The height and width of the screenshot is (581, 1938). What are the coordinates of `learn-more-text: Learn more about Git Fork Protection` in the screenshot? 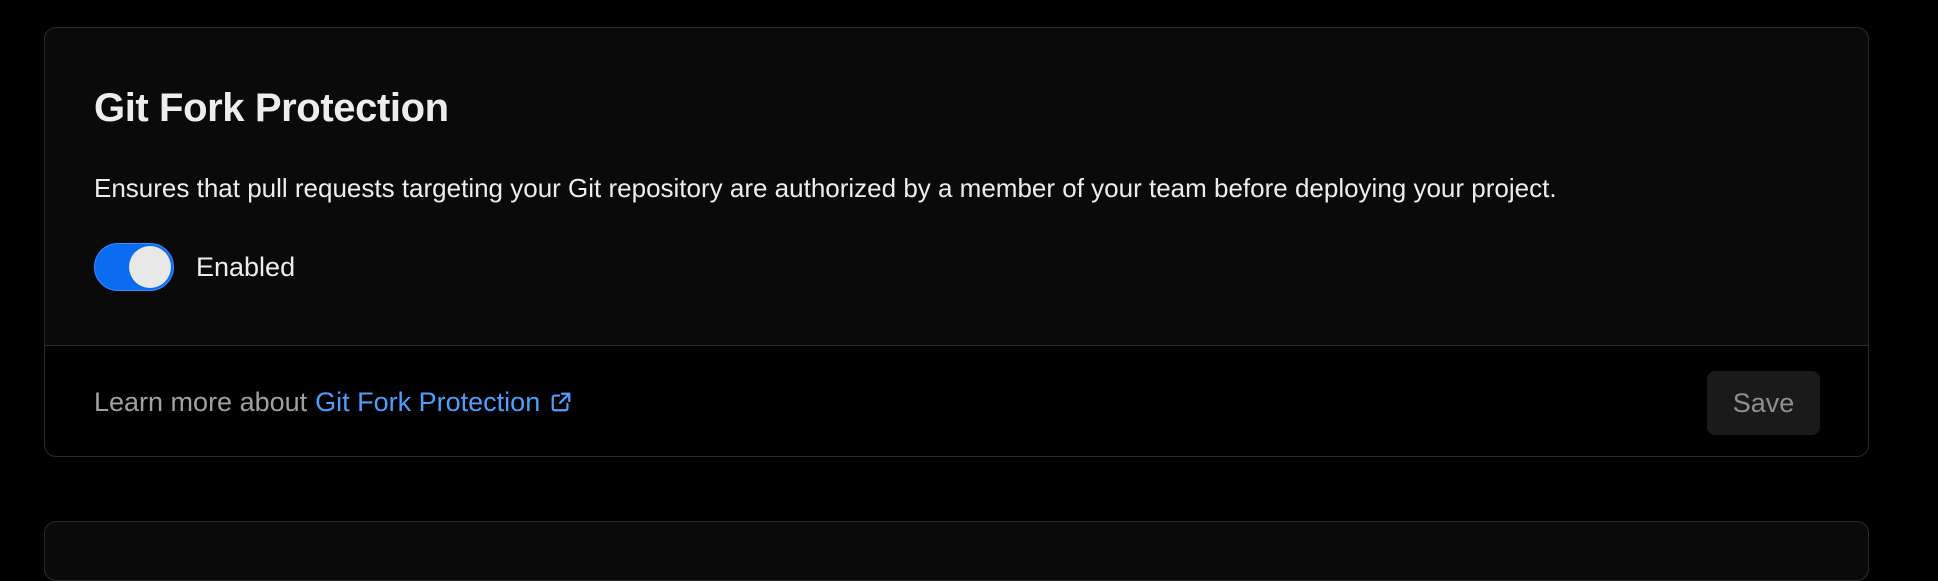 It's located at (333, 401).